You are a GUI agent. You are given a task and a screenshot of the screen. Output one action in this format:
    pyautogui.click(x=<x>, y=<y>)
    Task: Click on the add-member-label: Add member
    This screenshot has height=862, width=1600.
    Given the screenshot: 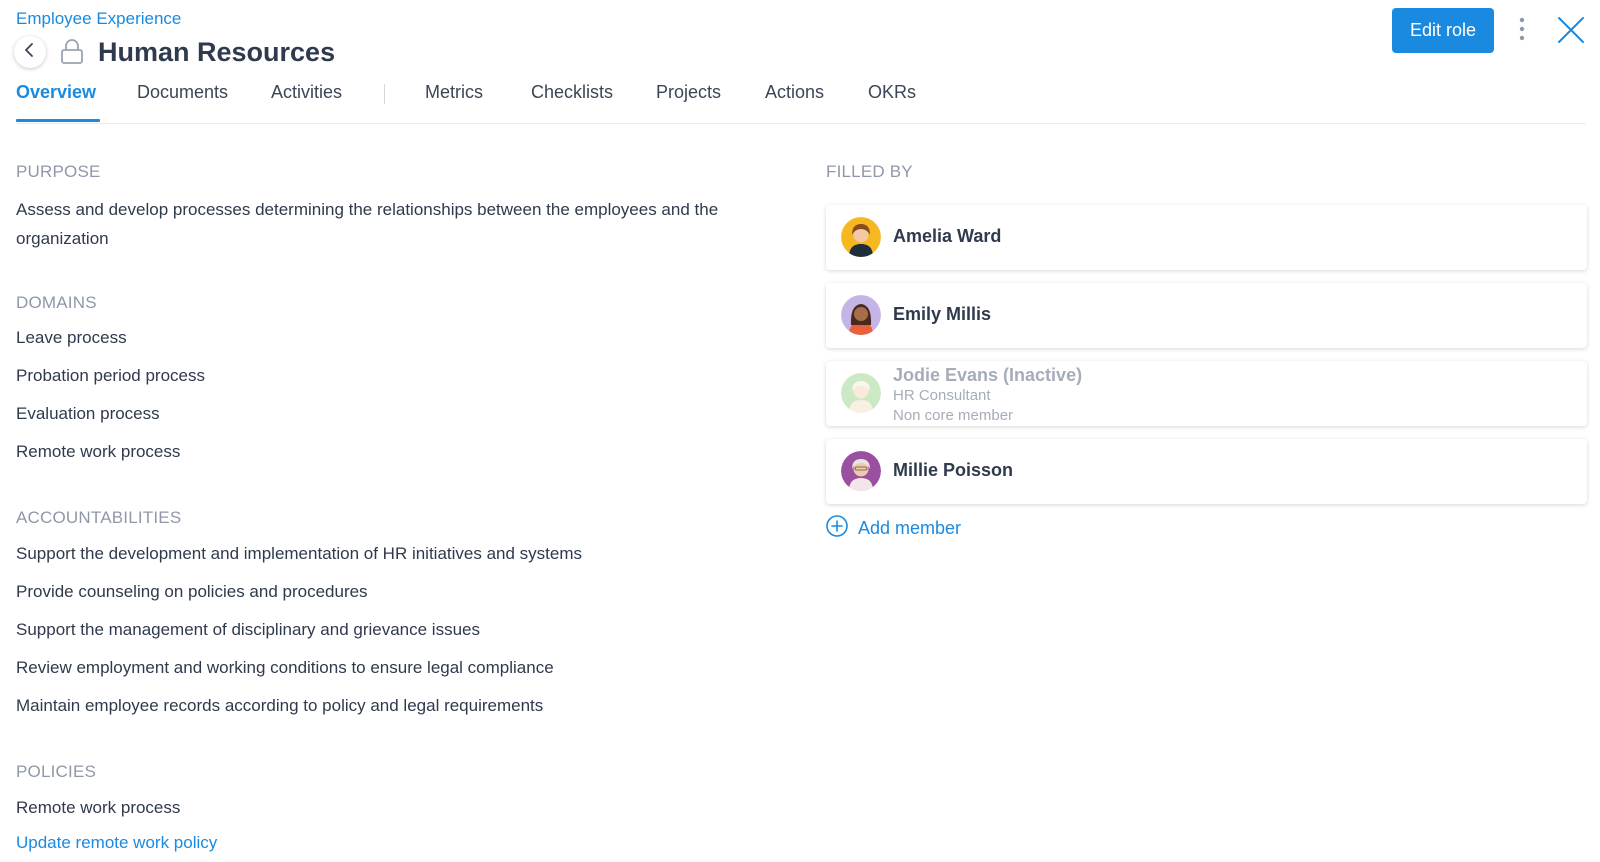 What is the action you would take?
    pyautogui.click(x=910, y=528)
    